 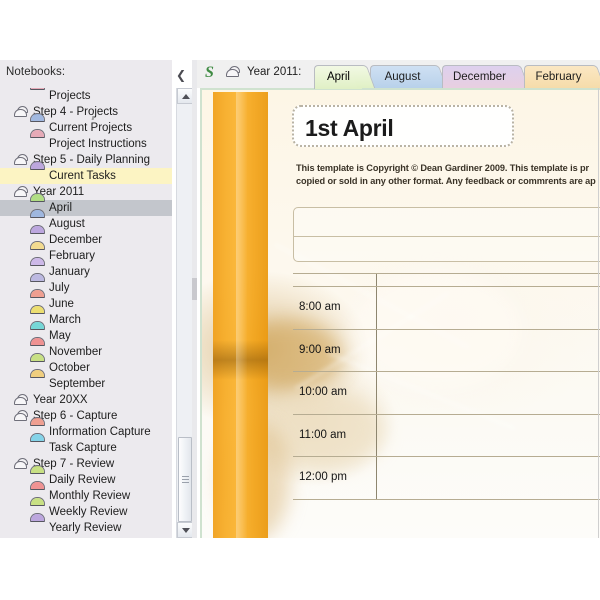 I want to click on scrollbar-thumb, so click(x=185, y=479).